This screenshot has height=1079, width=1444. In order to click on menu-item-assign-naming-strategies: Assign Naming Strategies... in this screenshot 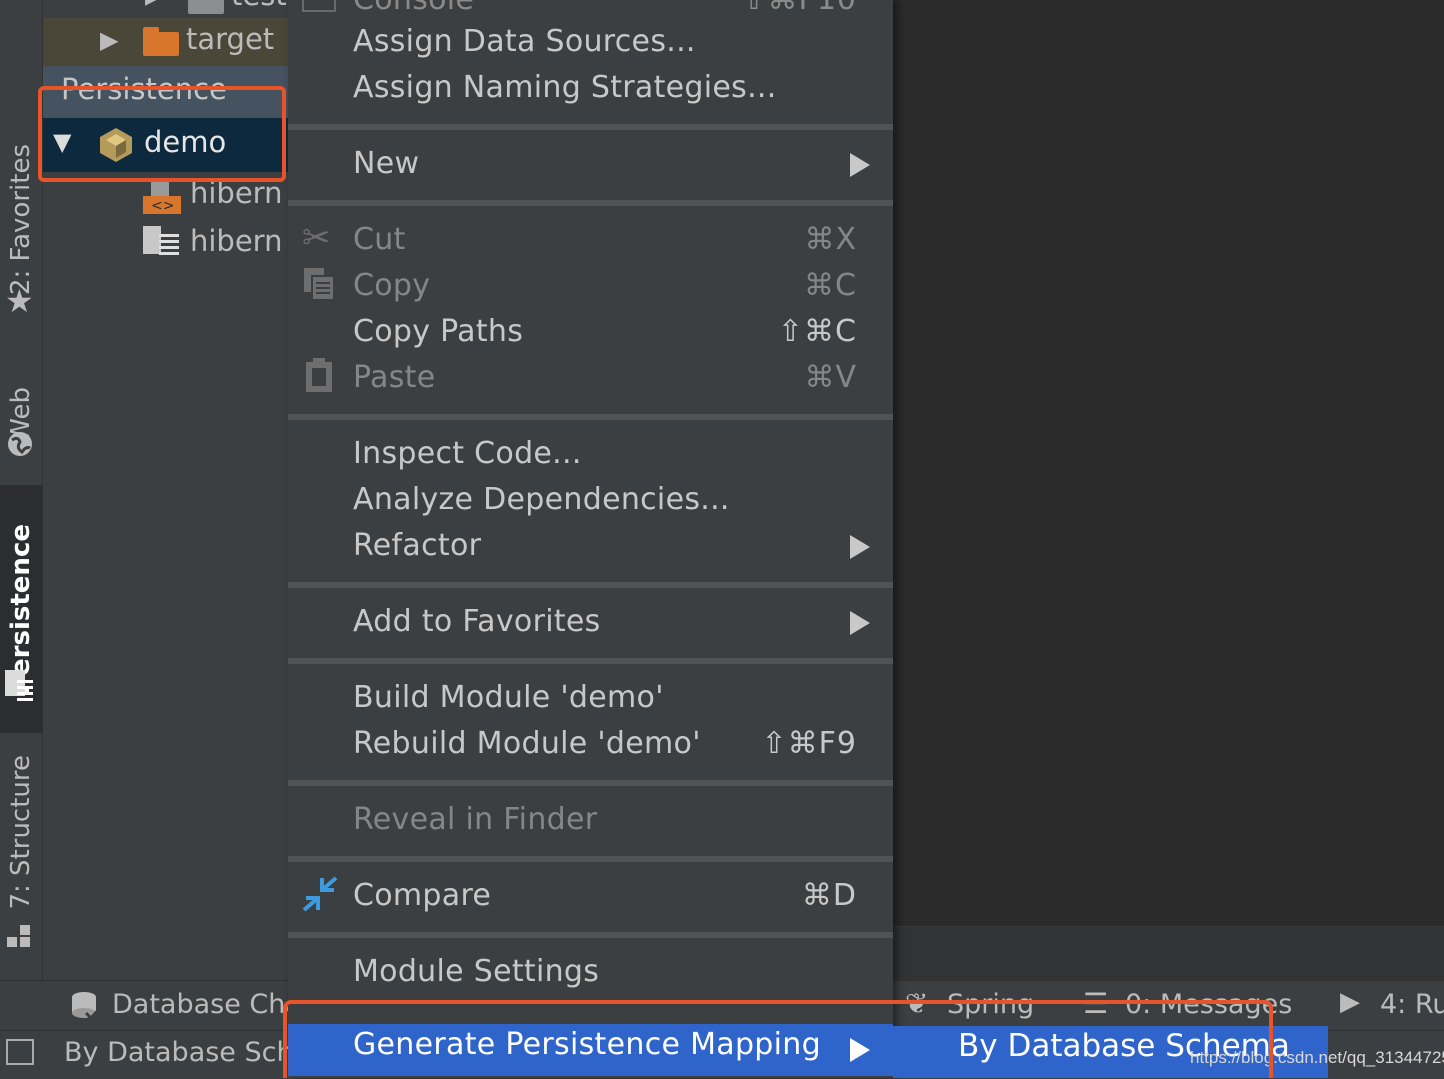, I will do `click(590, 87)`.